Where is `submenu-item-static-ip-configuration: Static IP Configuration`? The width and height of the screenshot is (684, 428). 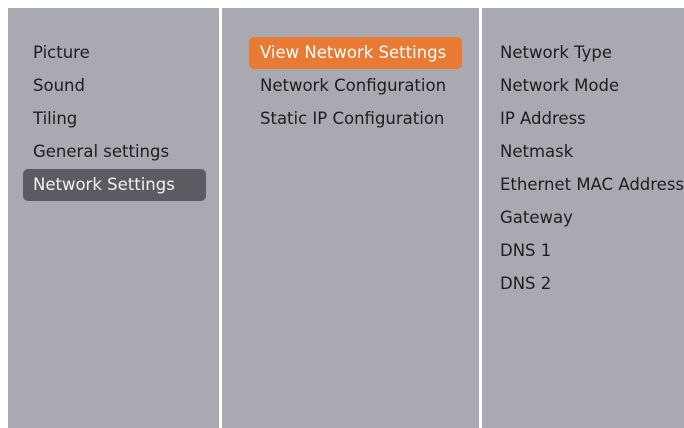
submenu-item-static-ip-configuration: Static IP Configuration is located at coordinates (355, 119).